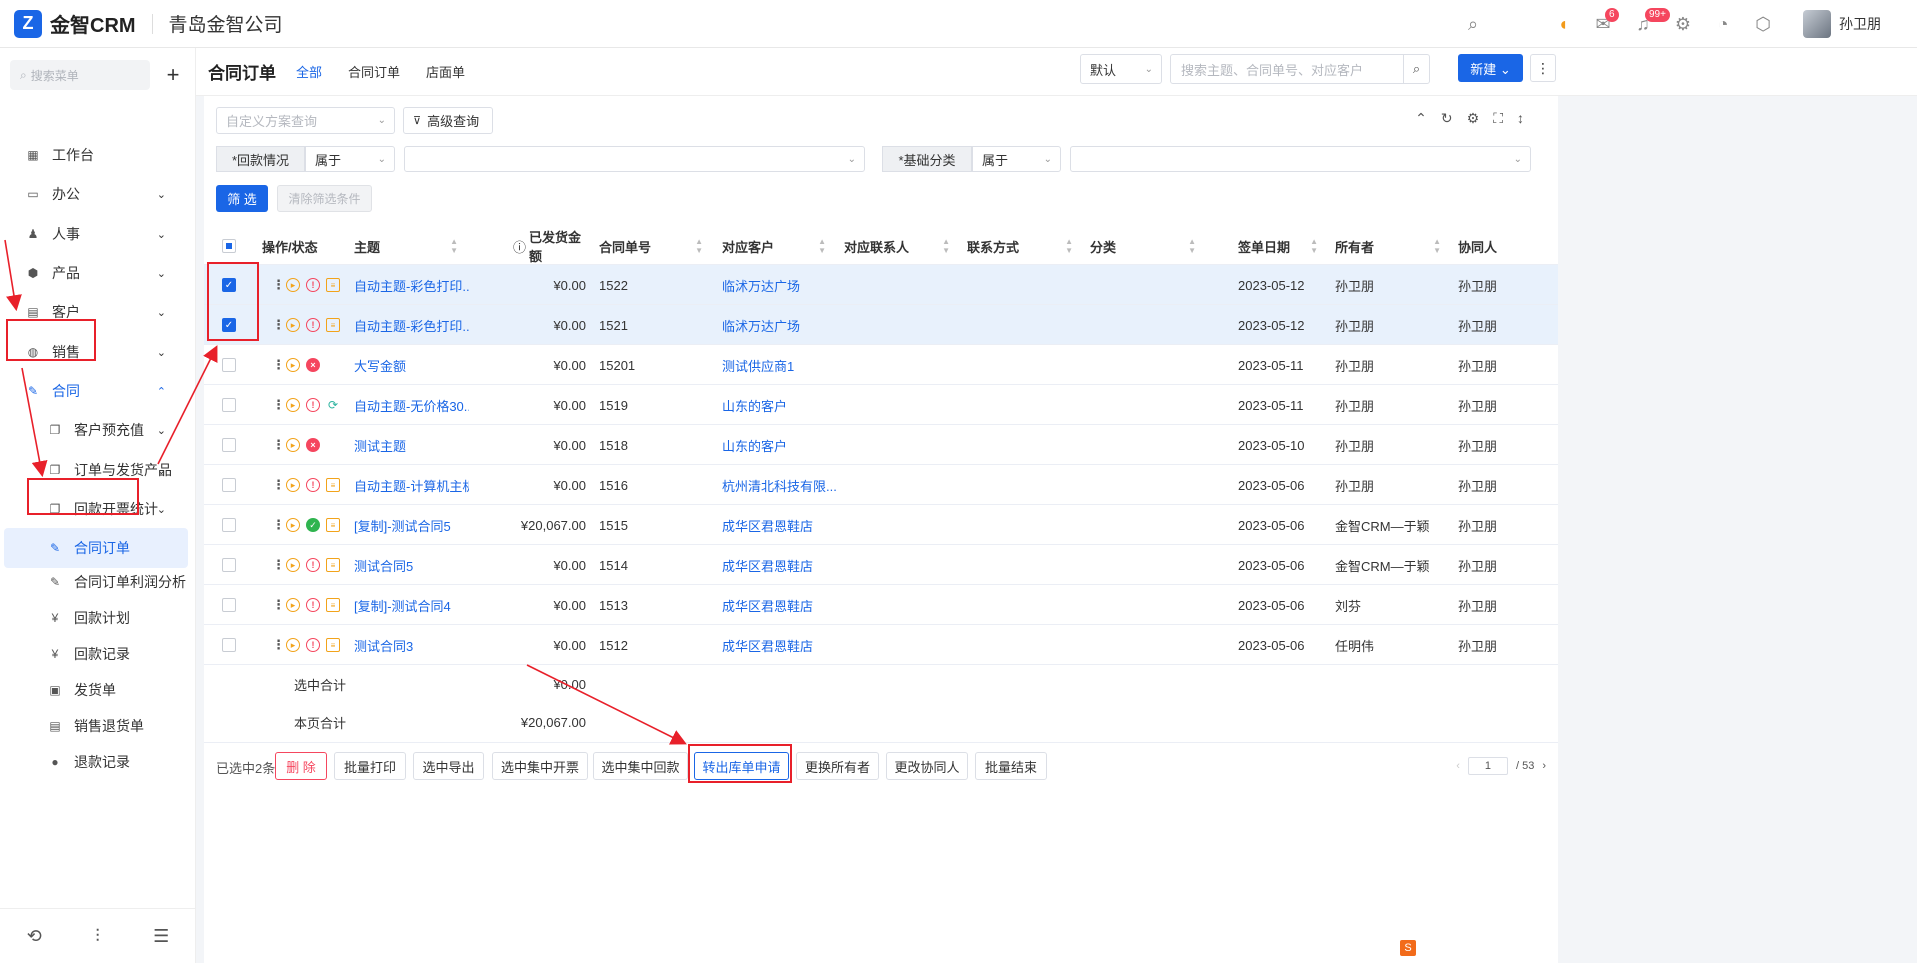 This screenshot has height=963, width=1917. What do you see at coordinates (1763, 24) in the screenshot?
I see `cube-icon: ⬡` at bounding box center [1763, 24].